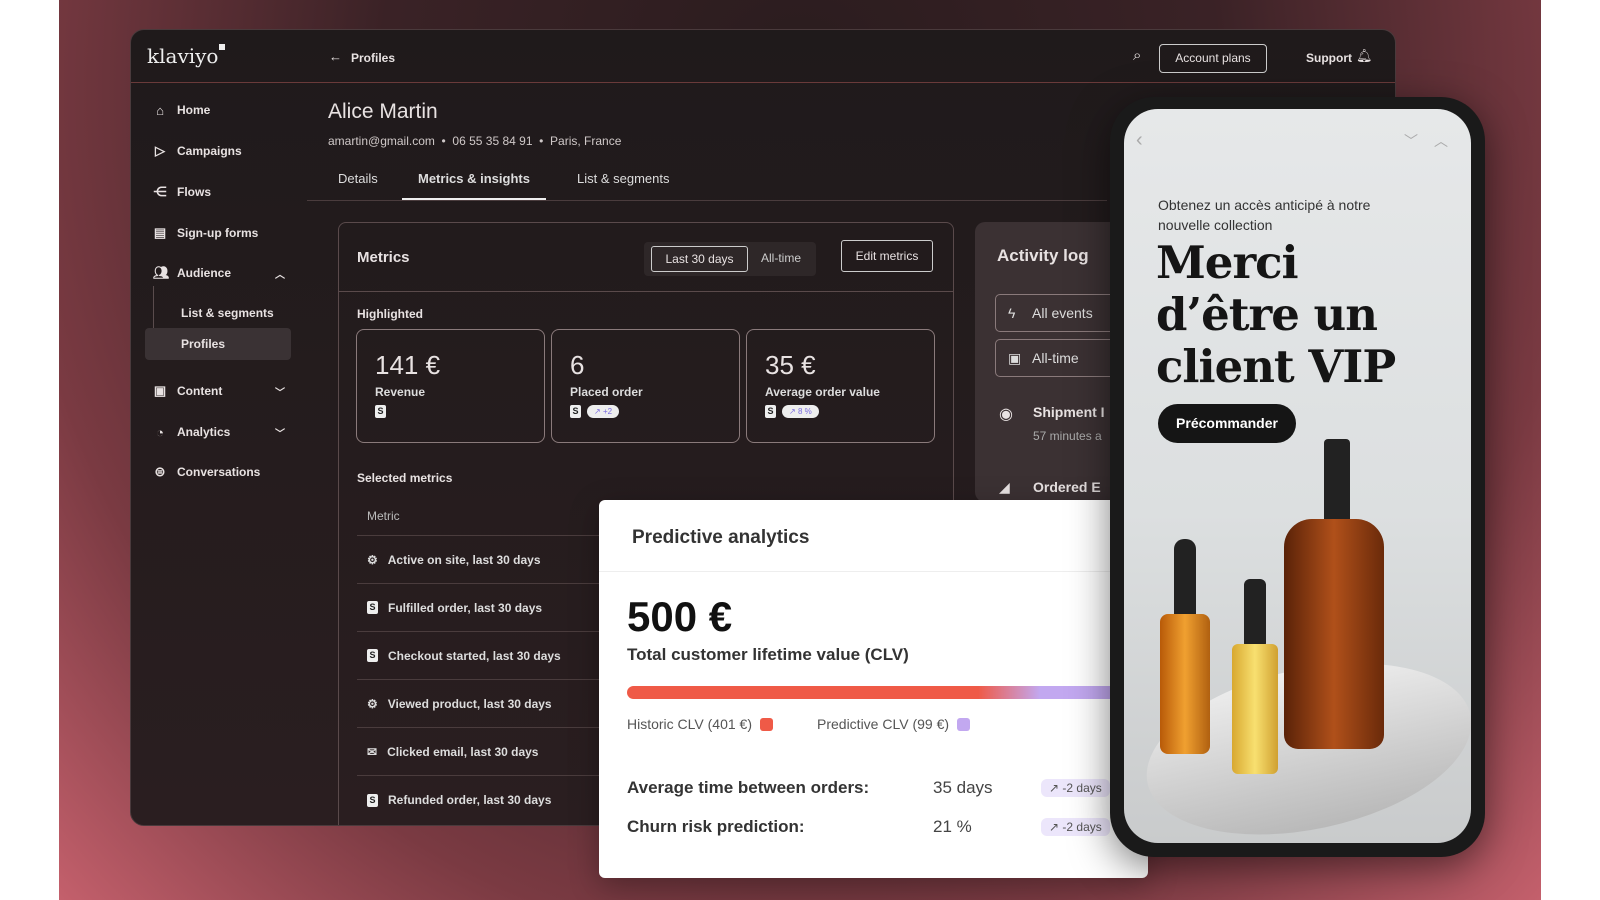  Describe the element at coordinates (186, 56) in the screenshot. I see `klaviyo-logo: klaviyo` at that location.